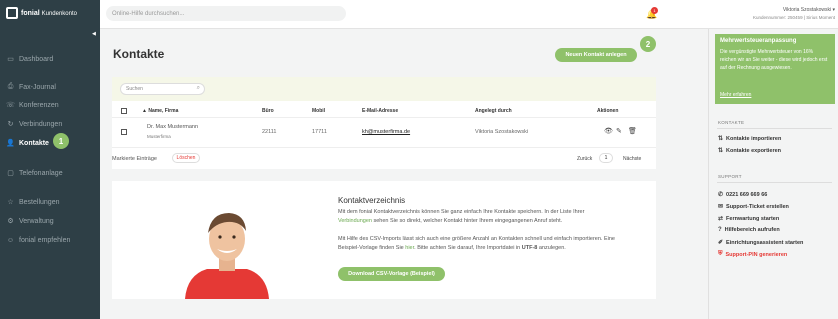 The height and width of the screenshot is (319, 838). What do you see at coordinates (173, 127) in the screenshot?
I see `contact-name: Dr. Max Mustermann` at bounding box center [173, 127].